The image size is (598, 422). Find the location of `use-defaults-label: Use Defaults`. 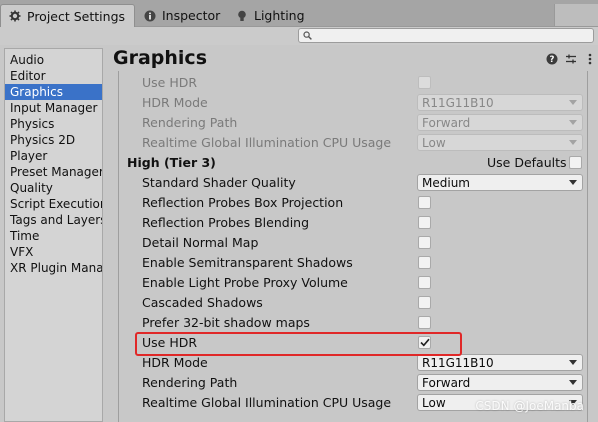

use-defaults-label: Use Defaults is located at coordinates (527, 162).